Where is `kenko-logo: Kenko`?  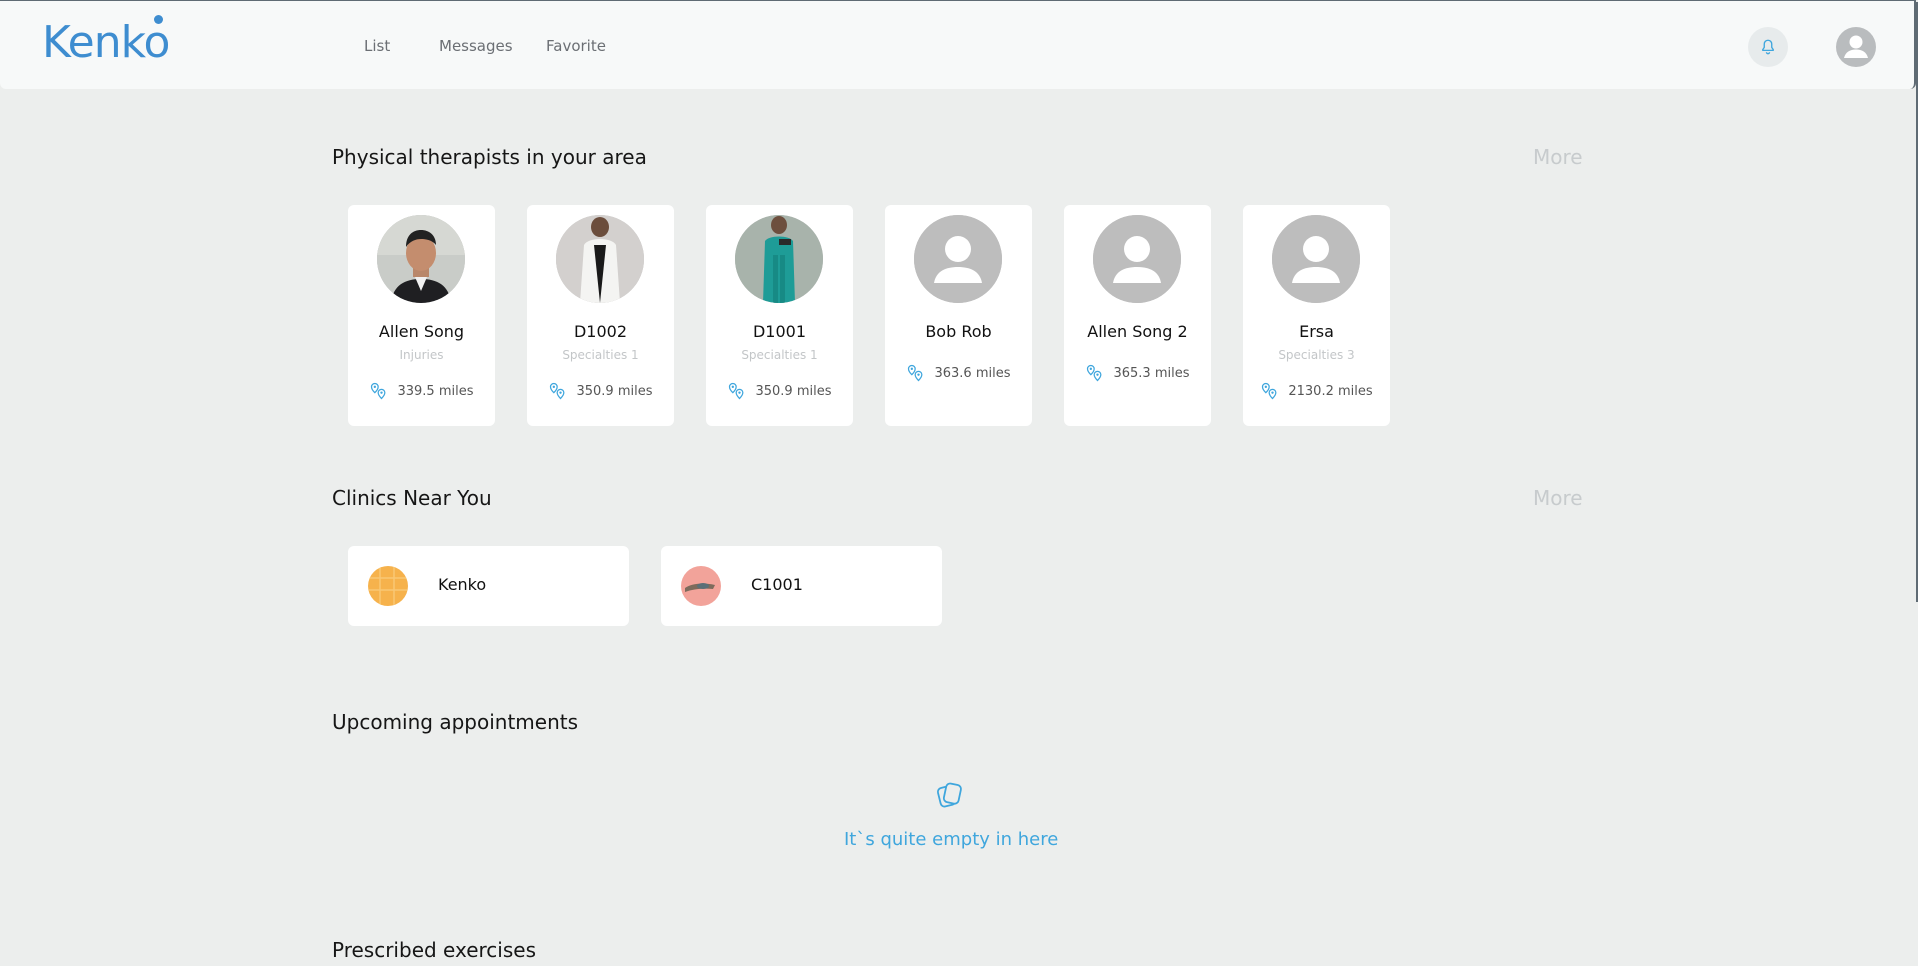 kenko-logo: Kenko is located at coordinates (112, 43).